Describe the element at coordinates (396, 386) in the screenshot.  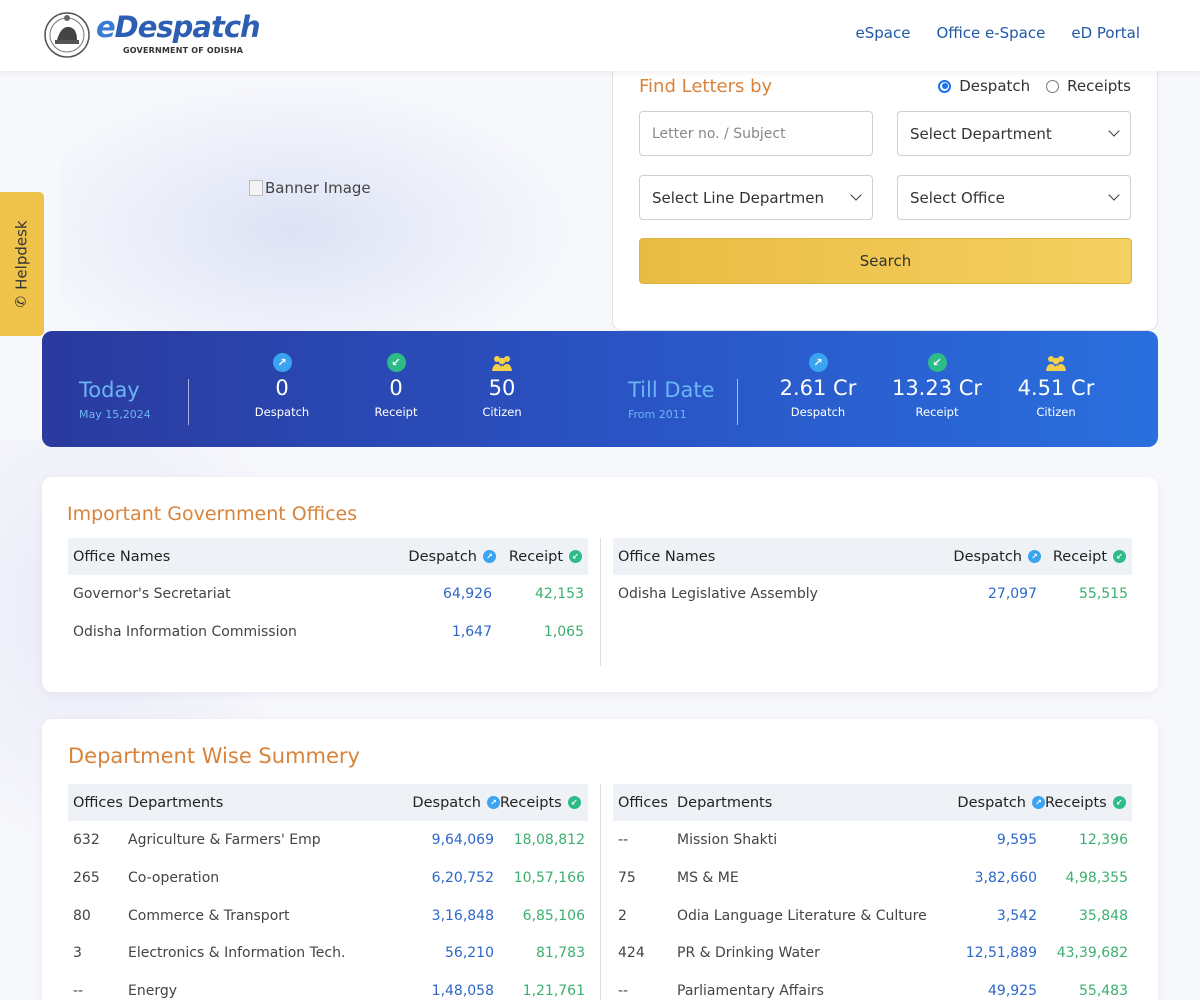
I see `stat-today-receipt: ↙ 0 Receipt` at that location.